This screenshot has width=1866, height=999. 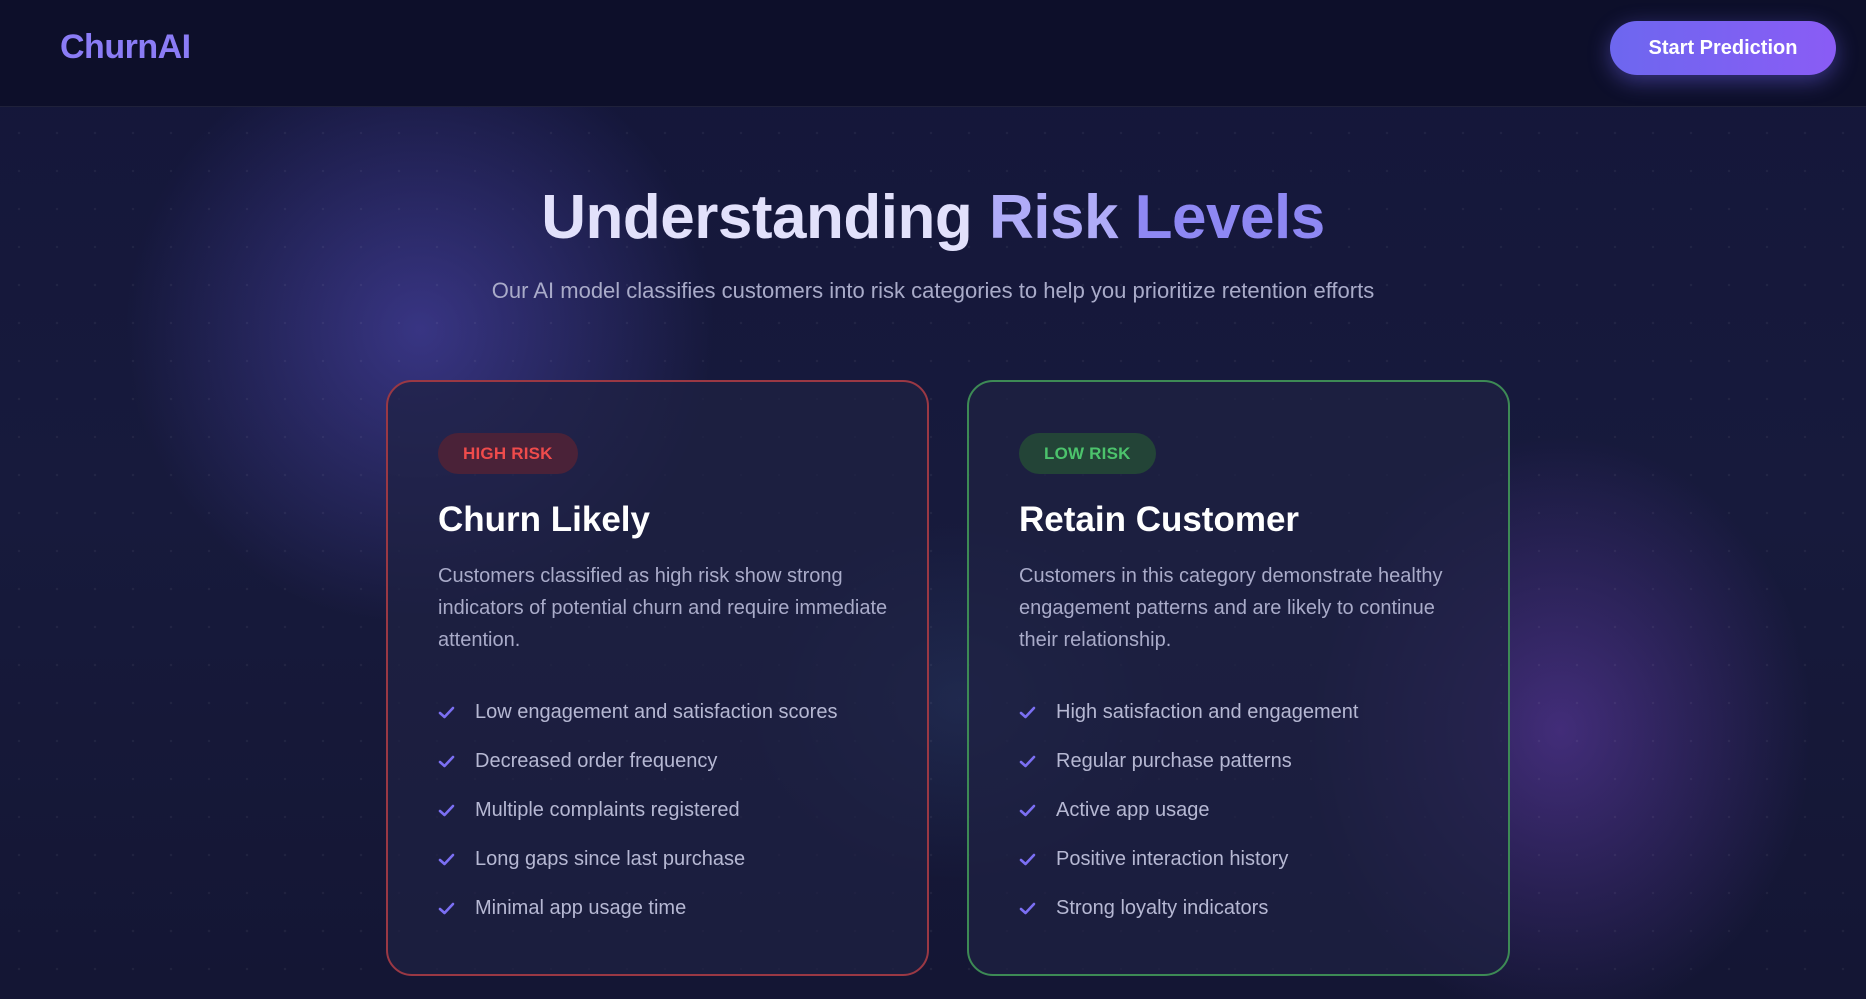 What do you see at coordinates (1133, 810) in the screenshot?
I see `feature-text: Active app usage` at bounding box center [1133, 810].